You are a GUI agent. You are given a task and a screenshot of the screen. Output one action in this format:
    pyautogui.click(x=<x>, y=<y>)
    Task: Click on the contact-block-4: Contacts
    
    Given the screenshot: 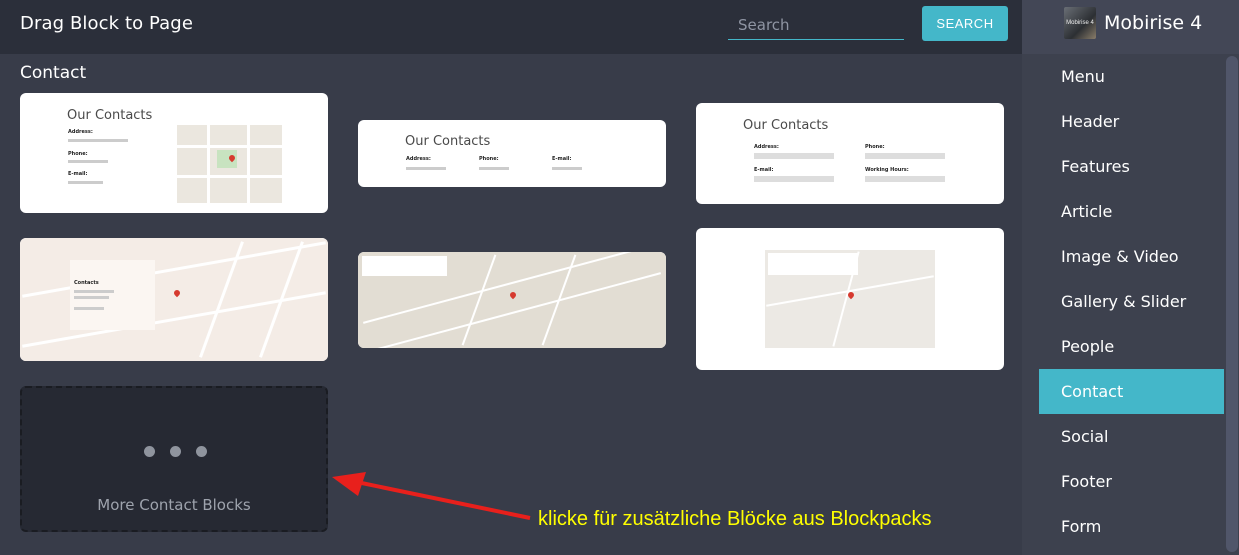 What is the action you would take?
    pyautogui.click(x=174, y=299)
    